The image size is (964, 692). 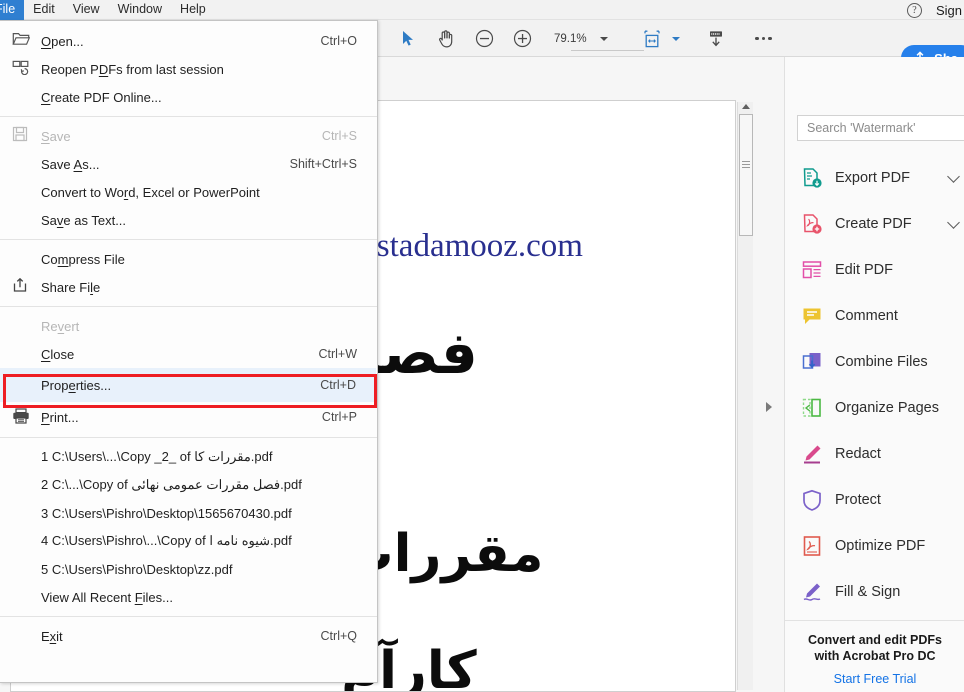 I want to click on organize-pages-icon, so click(x=812, y=408).